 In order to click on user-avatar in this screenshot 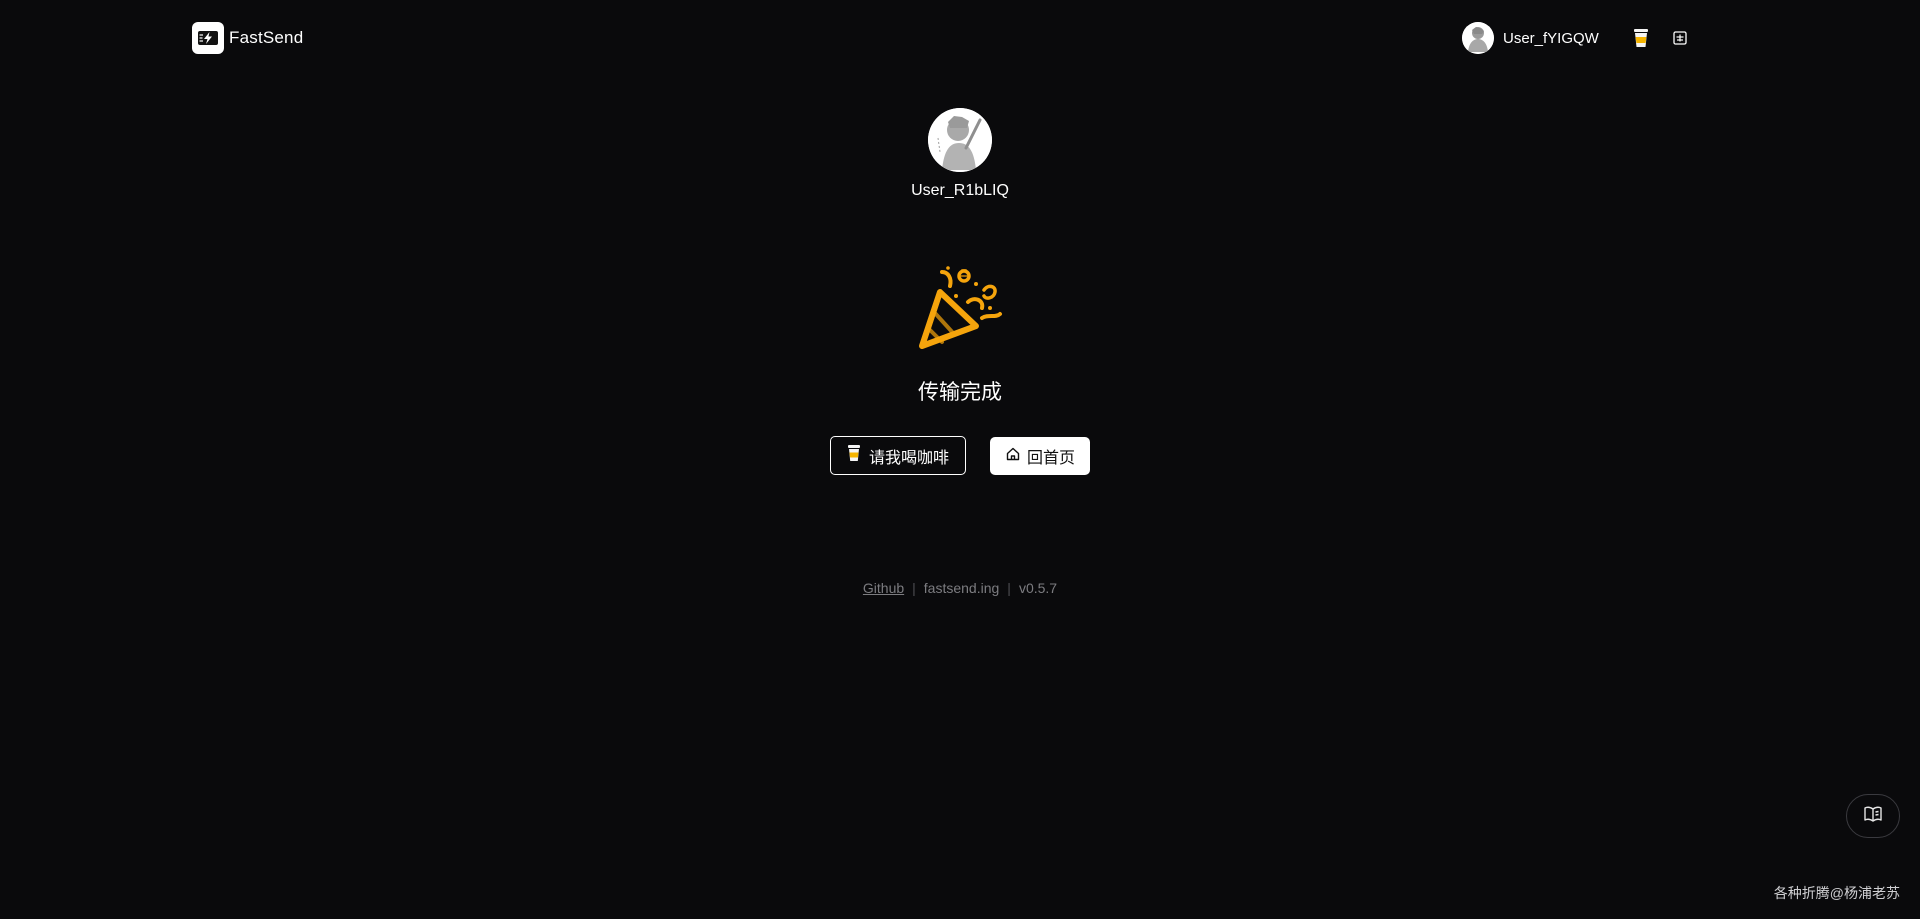, I will do `click(1478, 38)`.